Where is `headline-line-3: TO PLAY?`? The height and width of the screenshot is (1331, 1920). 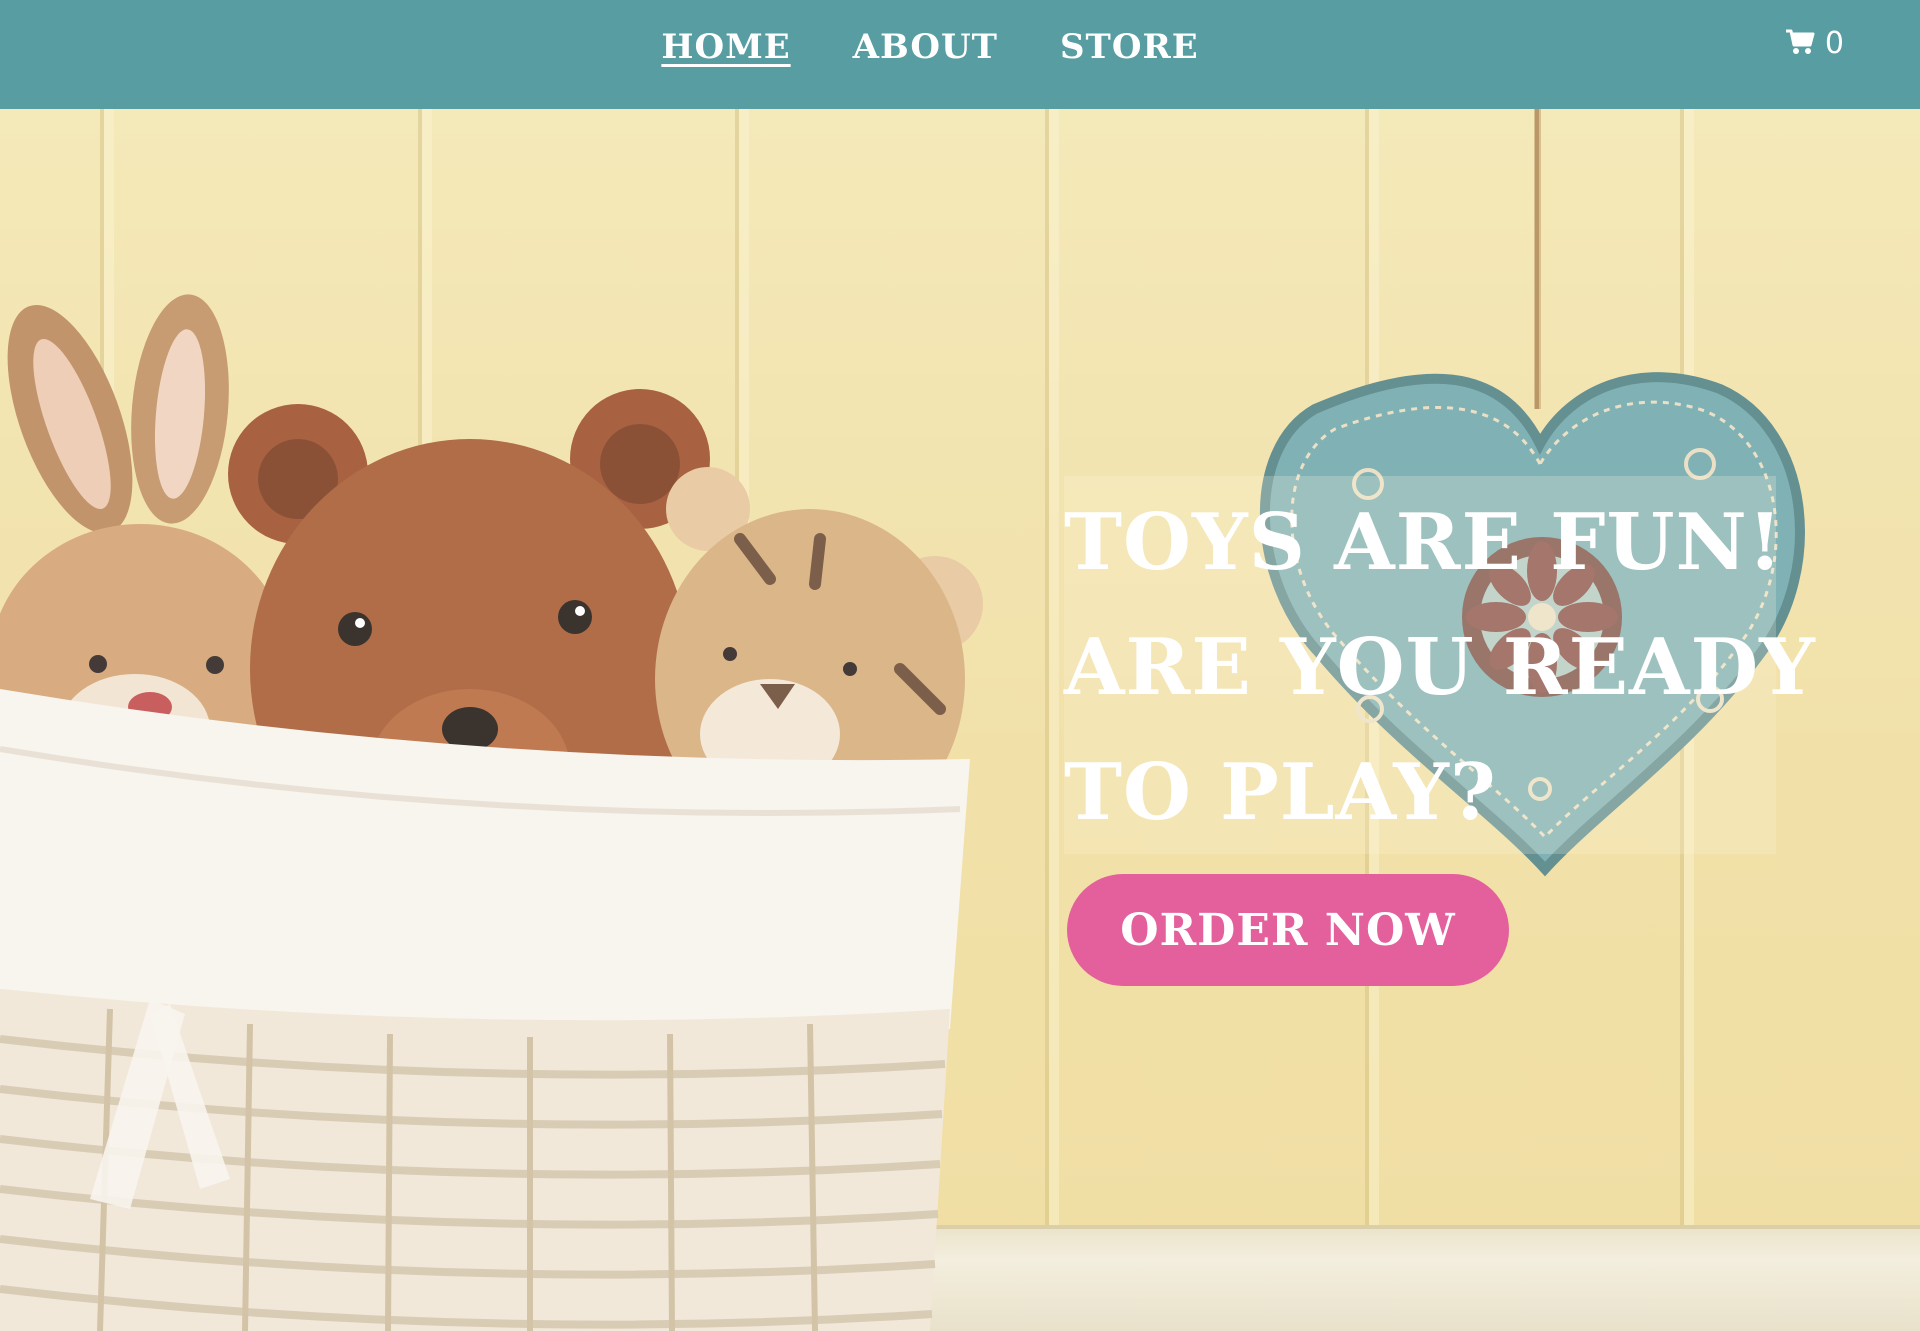 headline-line-3: TO PLAY? is located at coordinates (1280, 792).